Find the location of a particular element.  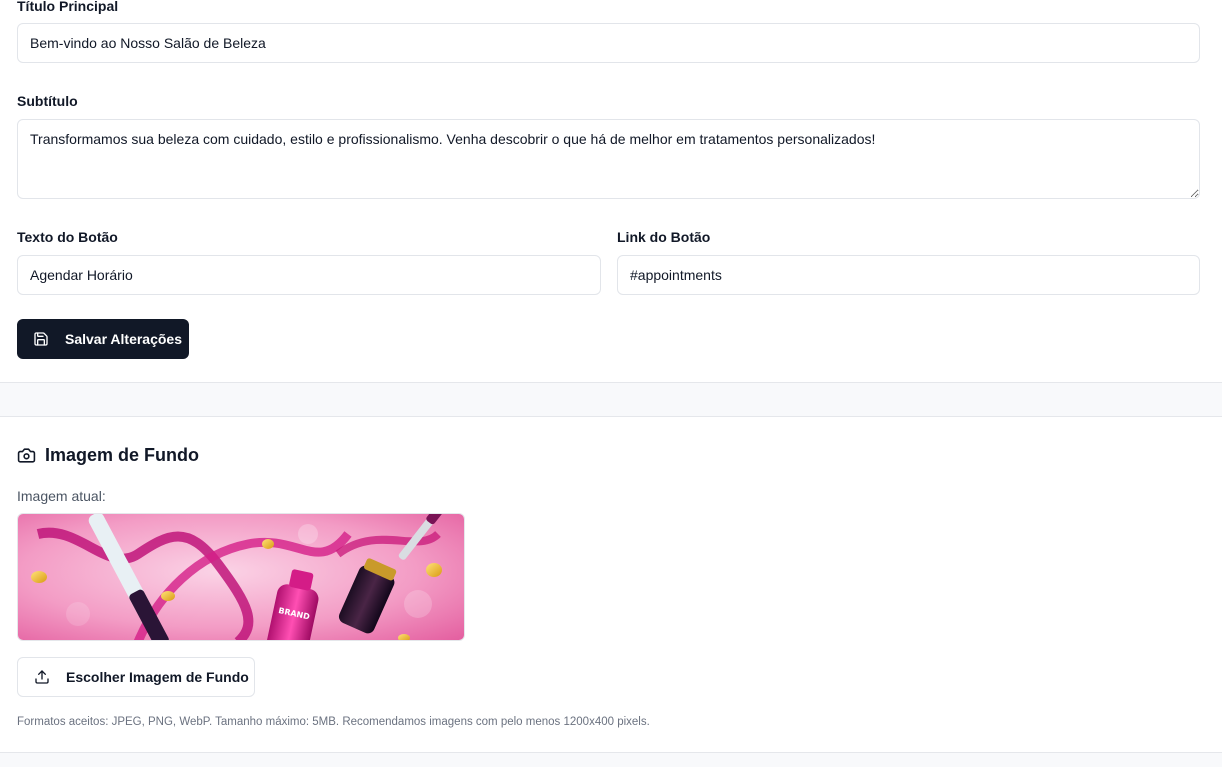

button-link-input is located at coordinates (908, 275).